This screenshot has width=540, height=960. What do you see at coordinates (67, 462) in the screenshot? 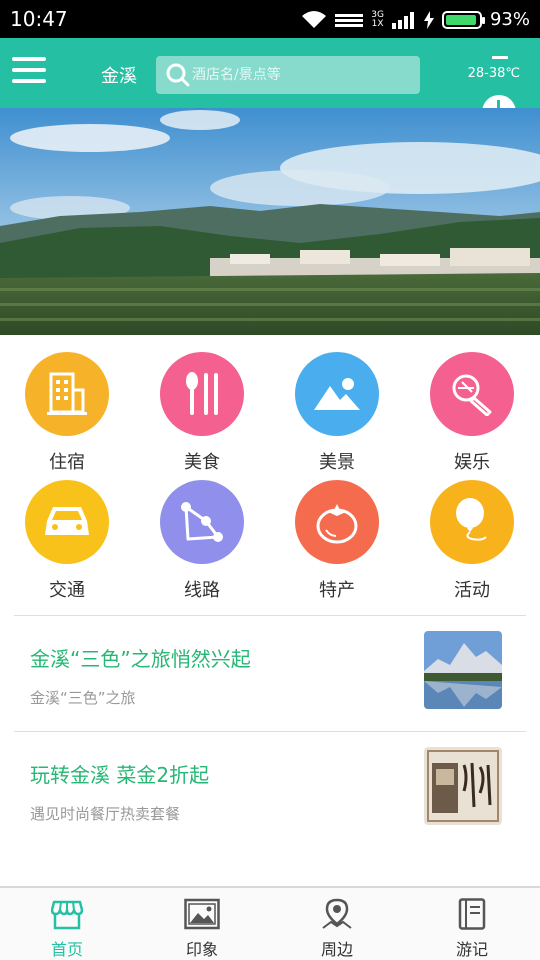
I see `category-label: 住宿` at bounding box center [67, 462].